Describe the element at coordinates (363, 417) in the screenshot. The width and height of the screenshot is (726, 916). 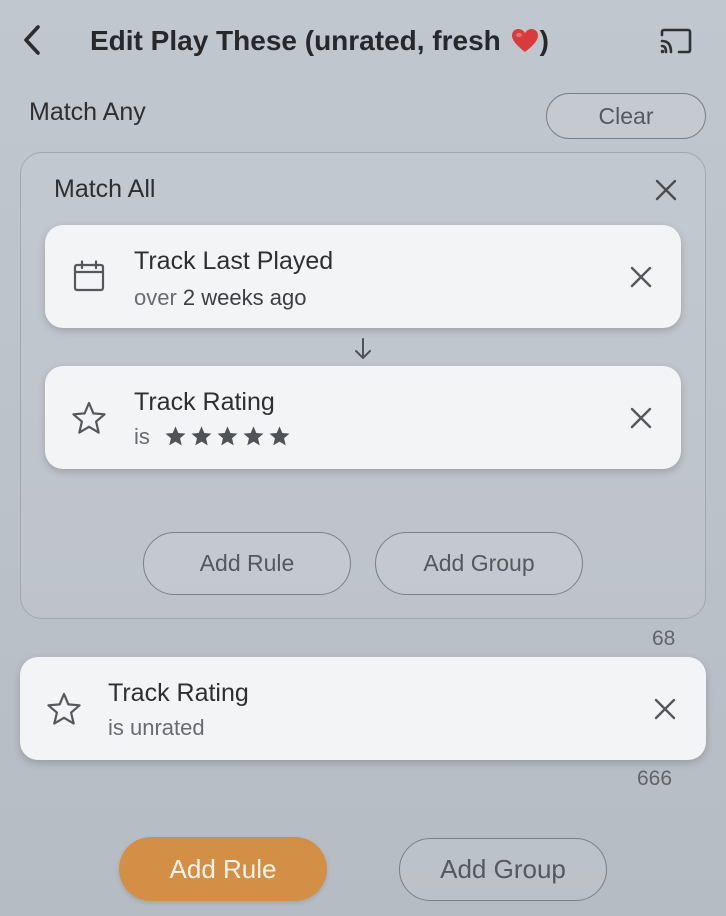
I see `rule-card-rating-stars: Track Rating is` at that location.